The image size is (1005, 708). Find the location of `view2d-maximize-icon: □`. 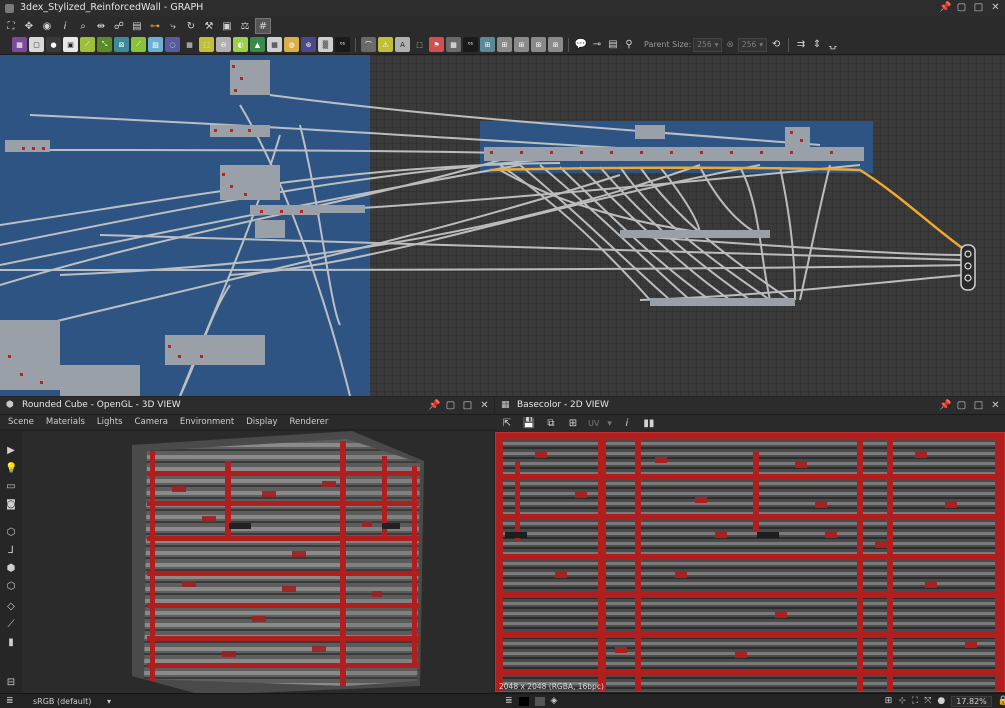

view2d-maximize-icon: □ is located at coordinates (978, 405).